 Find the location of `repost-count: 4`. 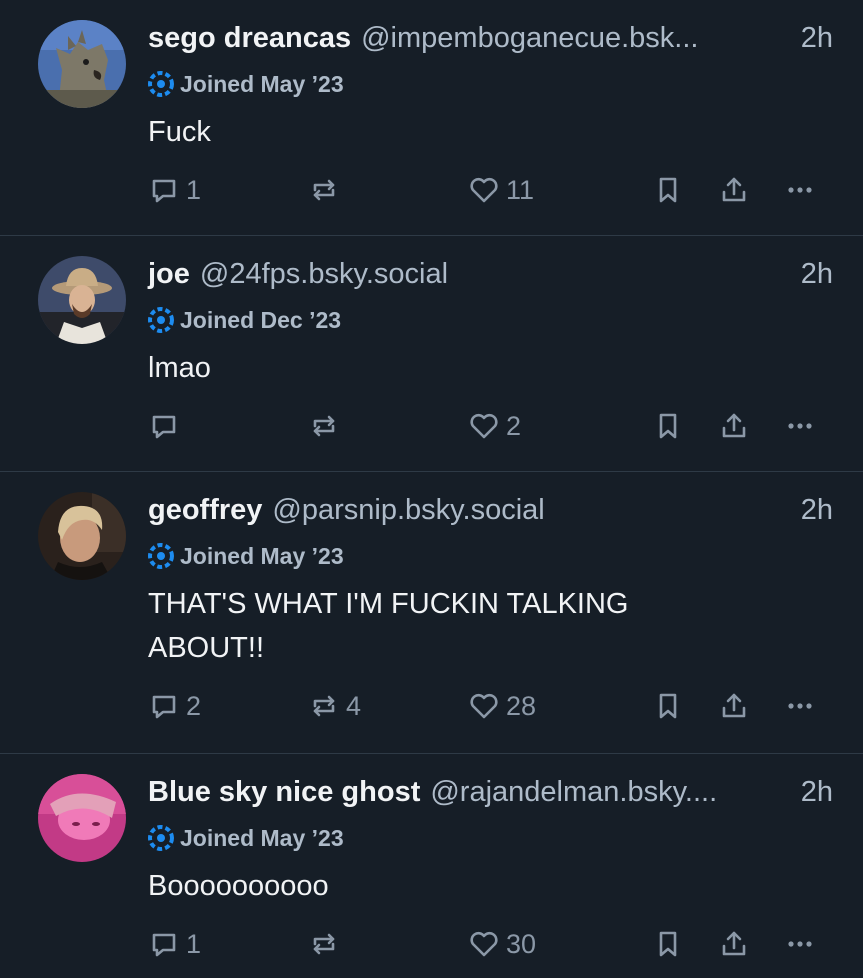

repost-count: 4 is located at coordinates (354, 705).